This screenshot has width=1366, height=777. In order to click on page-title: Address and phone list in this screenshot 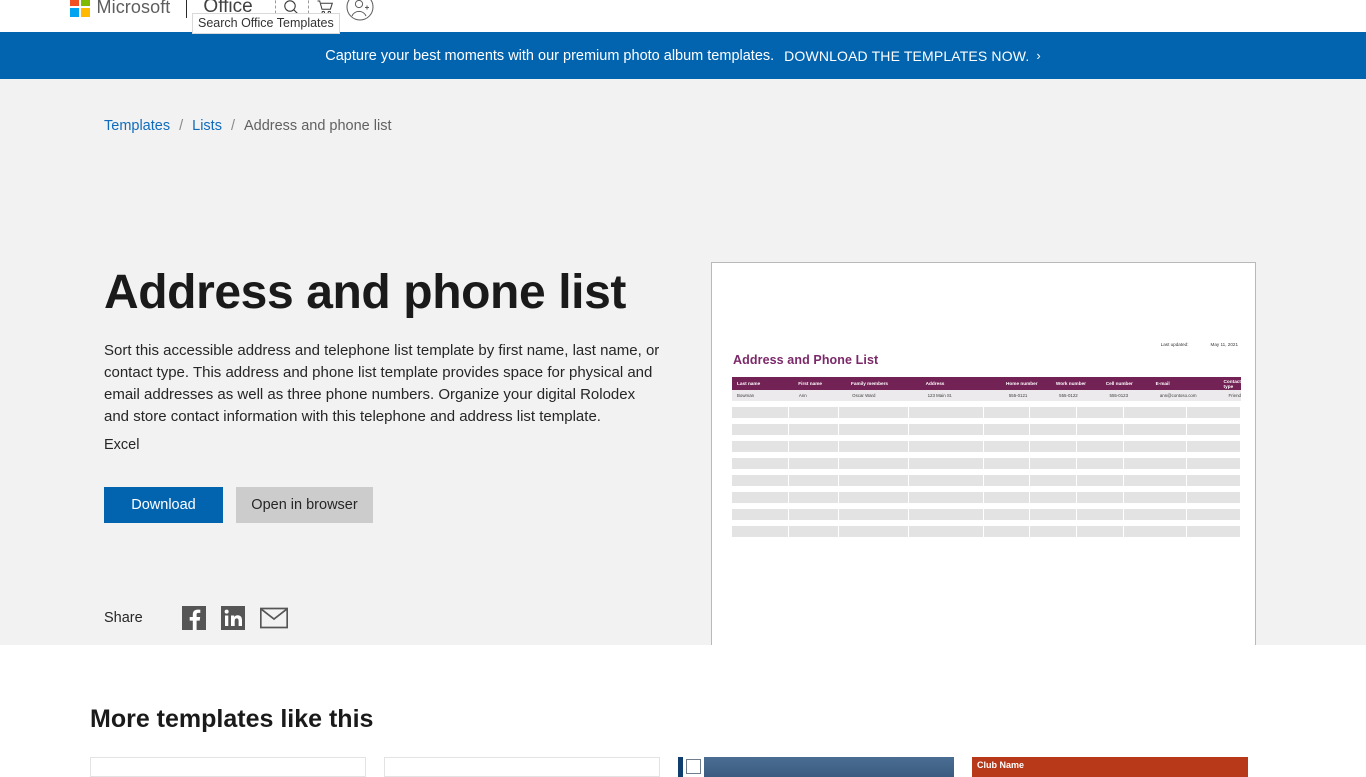, I will do `click(365, 292)`.